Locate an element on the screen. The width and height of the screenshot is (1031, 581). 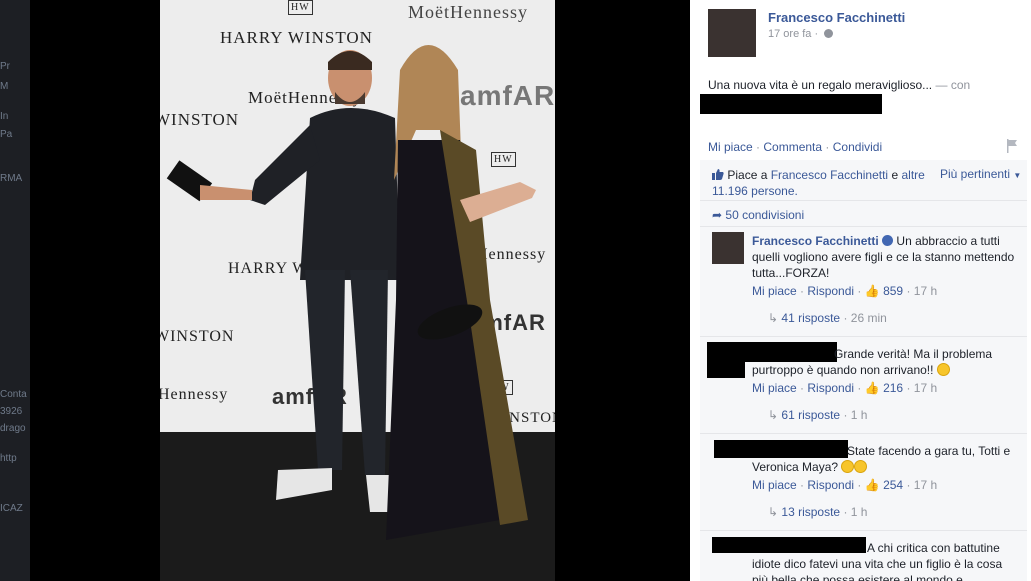
comment-actions: Mi piace · Rispondi · 👍 216 · 17 h is located at coordinates (844, 388).